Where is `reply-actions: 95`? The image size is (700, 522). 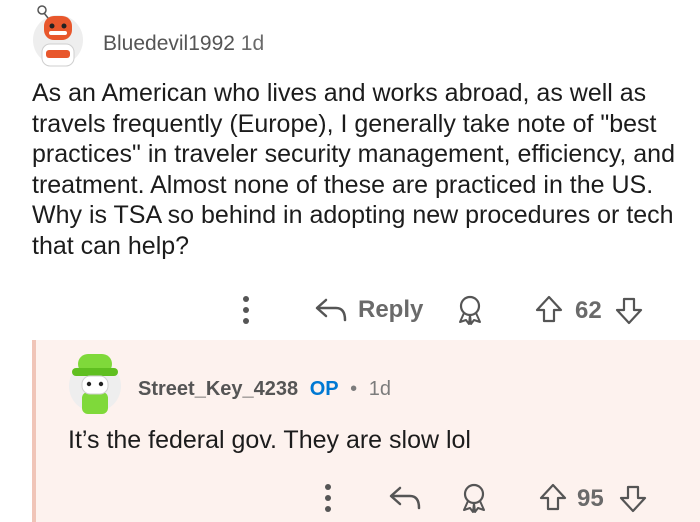 reply-actions: 95 is located at coordinates (368, 498).